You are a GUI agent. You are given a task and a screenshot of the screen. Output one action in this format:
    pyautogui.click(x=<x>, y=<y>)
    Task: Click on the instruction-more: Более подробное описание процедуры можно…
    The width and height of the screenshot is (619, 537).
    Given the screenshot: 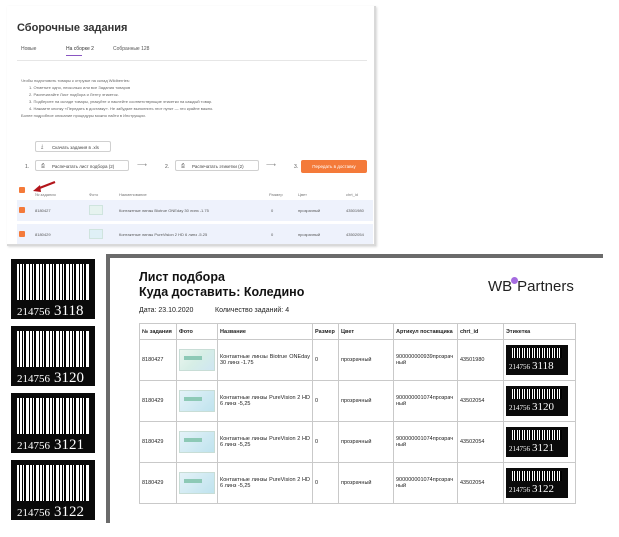 What is the action you would take?
    pyautogui.click(x=83, y=115)
    